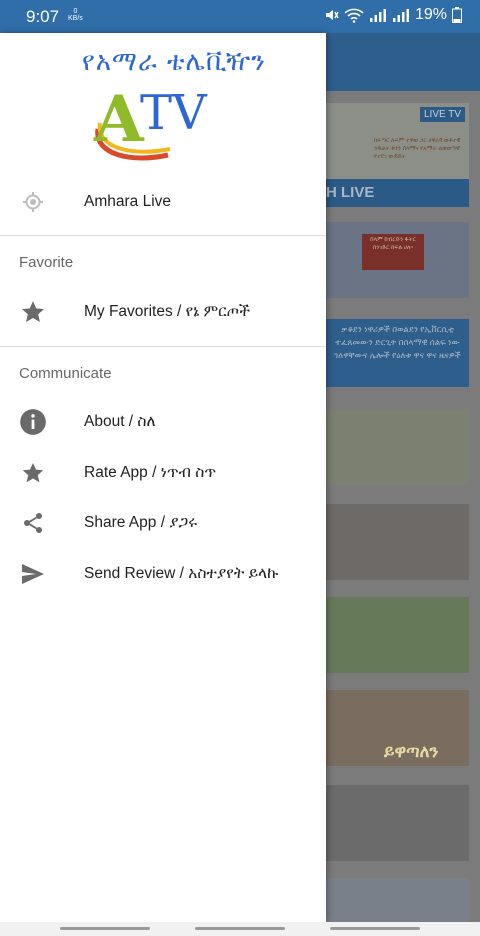 The width and height of the screenshot is (480, 936). What do you see at coordinates (167, 311) in the screenshot?
I see `menu-item-label: My Favorites / የኔ ምርጦች` at bounding box center [167, 311].